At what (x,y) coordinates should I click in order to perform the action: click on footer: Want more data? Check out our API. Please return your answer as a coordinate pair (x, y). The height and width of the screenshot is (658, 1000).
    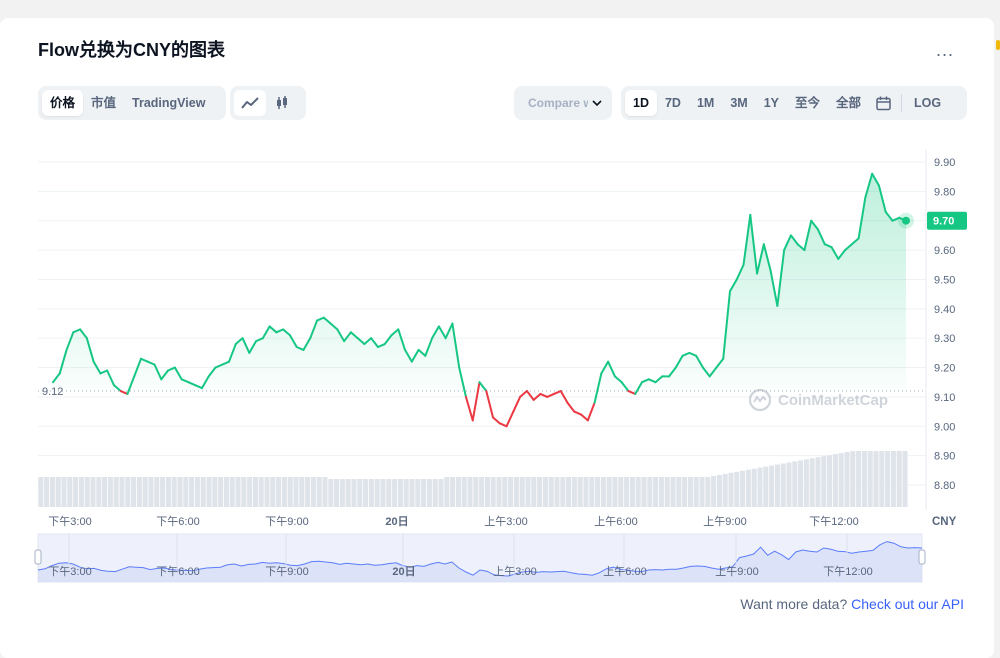
    Looking at the image, I should click on (852, 604).